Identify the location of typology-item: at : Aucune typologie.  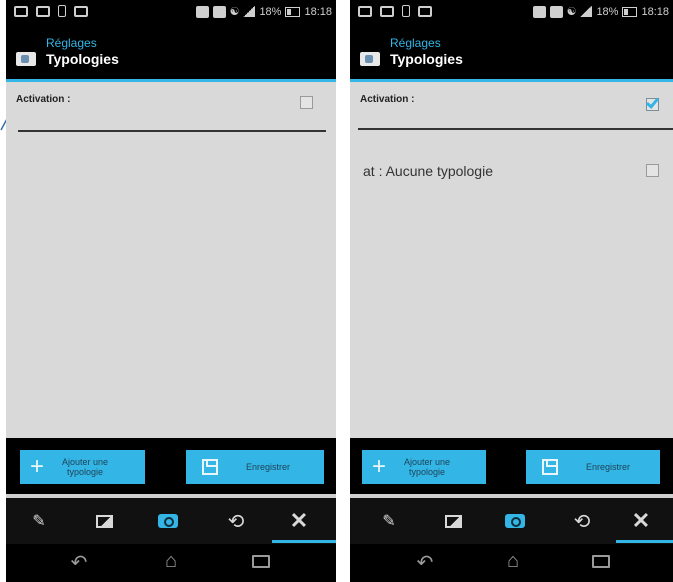
(511, 172).